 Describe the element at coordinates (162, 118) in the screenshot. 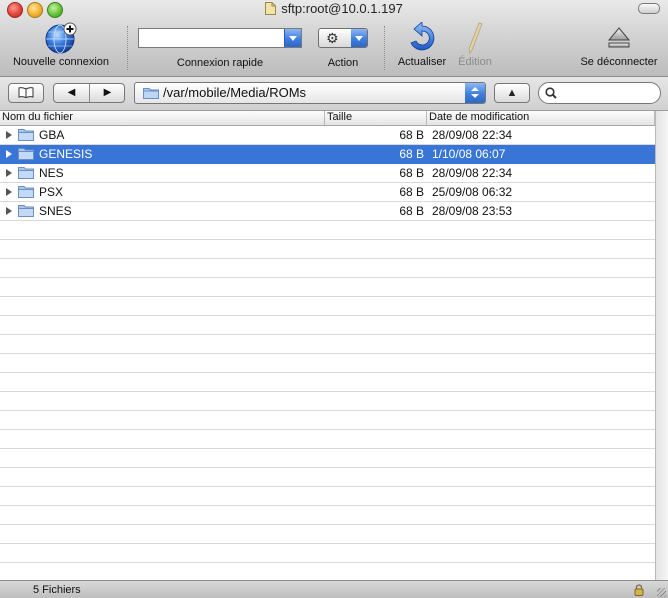

I see `column-header-name: Nom du fichier` at that location.